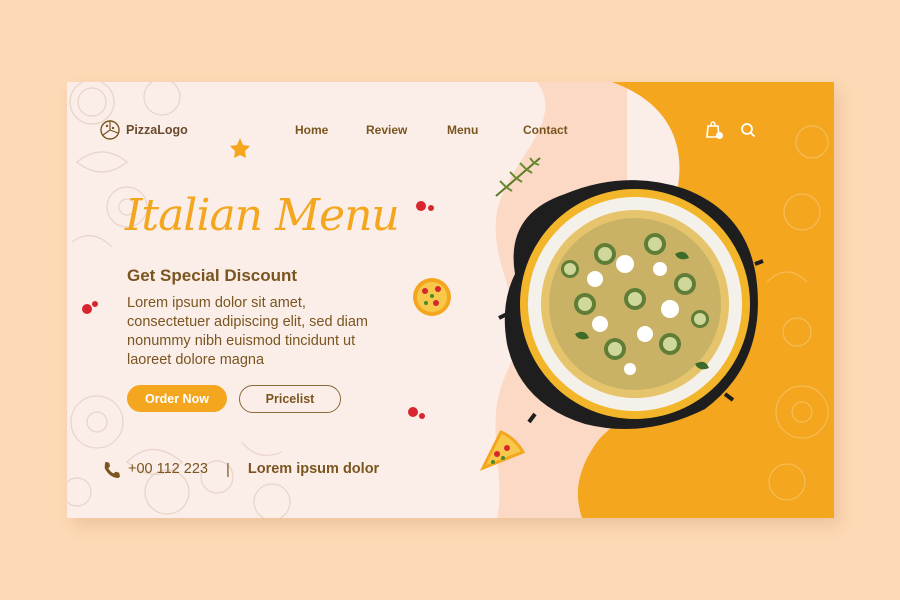 The width and height of the screenshot is (900, 600). What do you see at coordinates (157, 130) in the screenshot?
I see `logo-text: PizzaLogo` at bounding box center [157, 130].